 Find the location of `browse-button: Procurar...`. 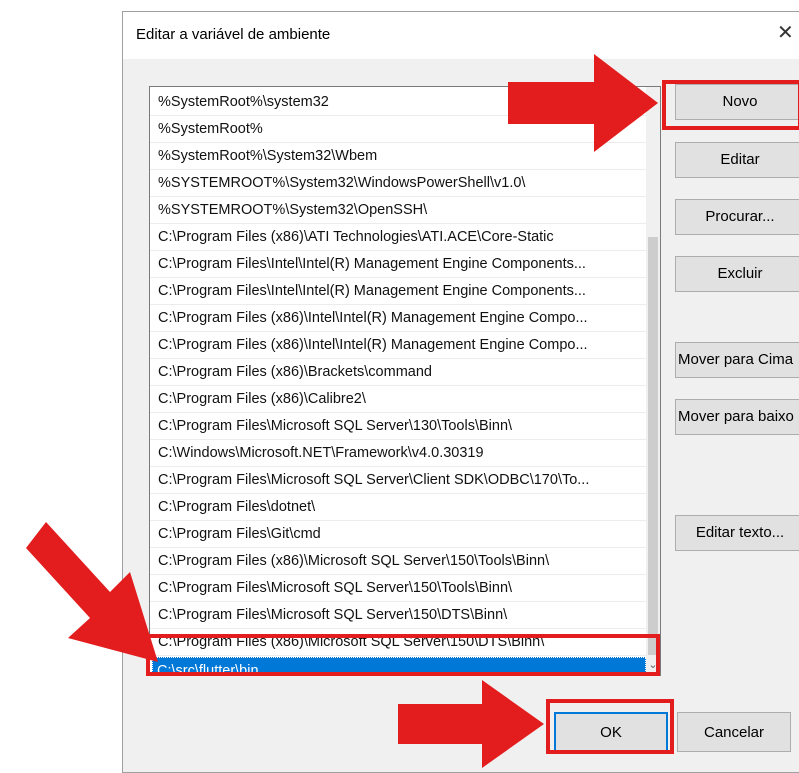

browse-button: Procurar... is located at coordinates (737, 217).